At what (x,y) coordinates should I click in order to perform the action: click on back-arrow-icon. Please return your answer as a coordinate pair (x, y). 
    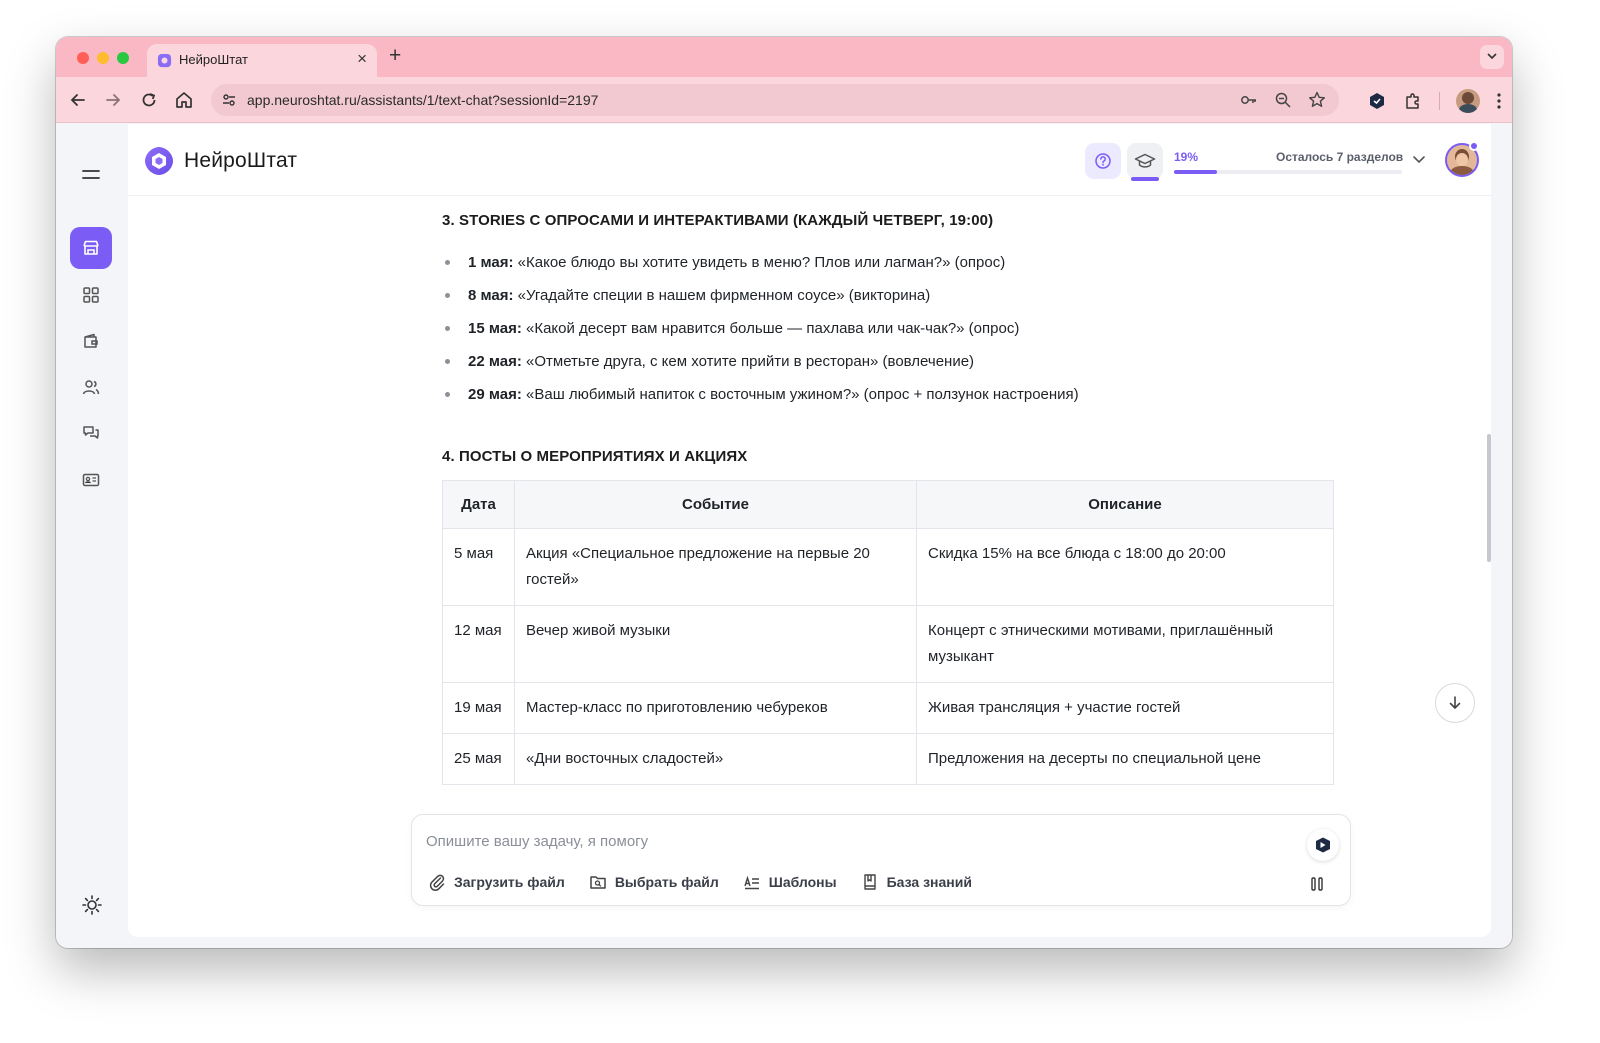
    Looking at the image, I should click on (78, 100).